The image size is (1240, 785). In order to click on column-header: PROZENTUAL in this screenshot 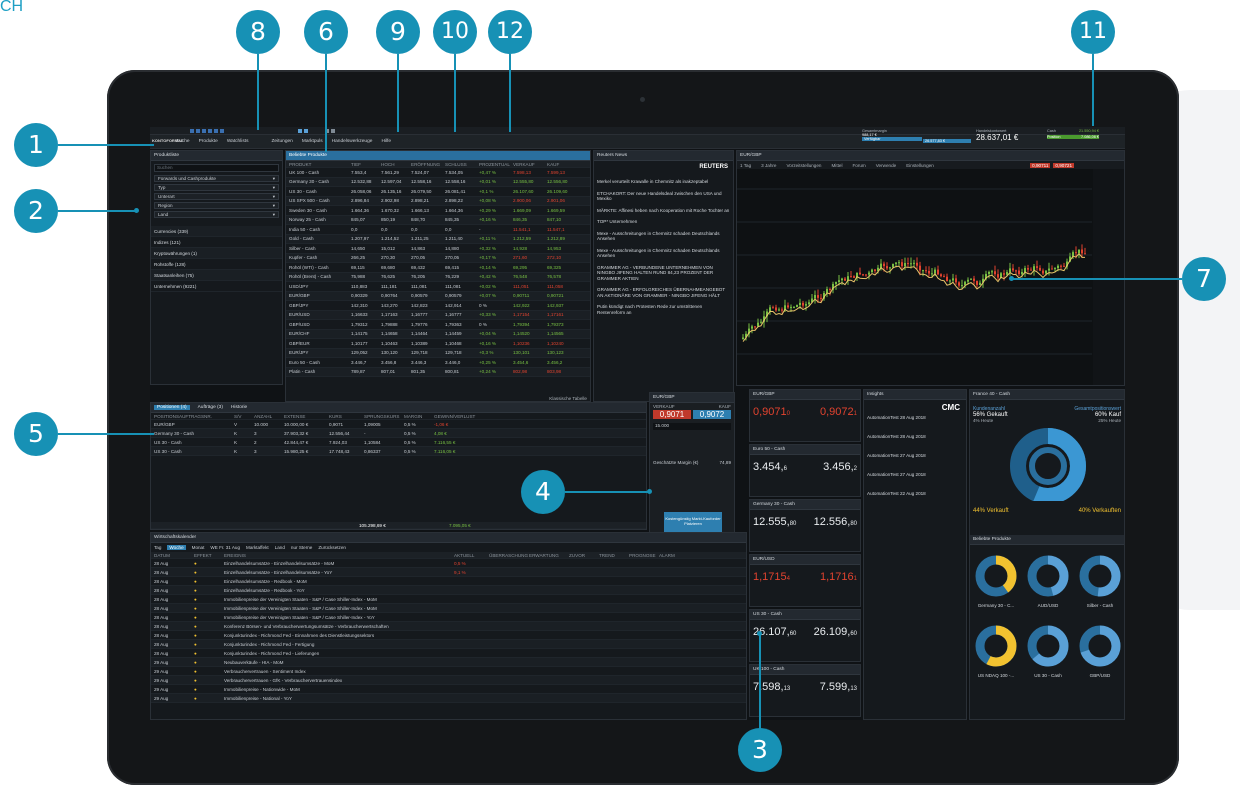, I will do `click(496, 164)`.